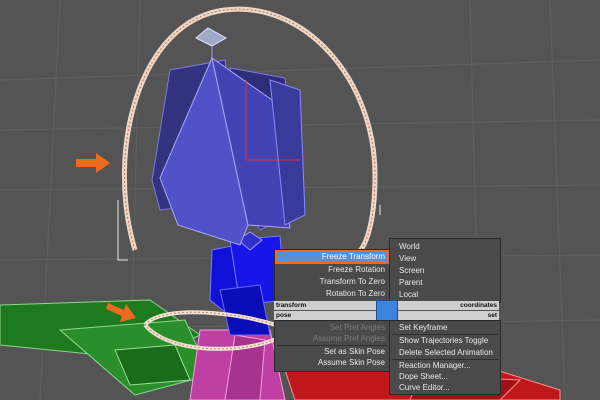 This screenshot has width=600, height=400. What do you see at coordinates (330, 339) in the screenshot?
I see `menu-item-assume-pref-angles: Assume Pref Angles` at bounding box center [330, 339].